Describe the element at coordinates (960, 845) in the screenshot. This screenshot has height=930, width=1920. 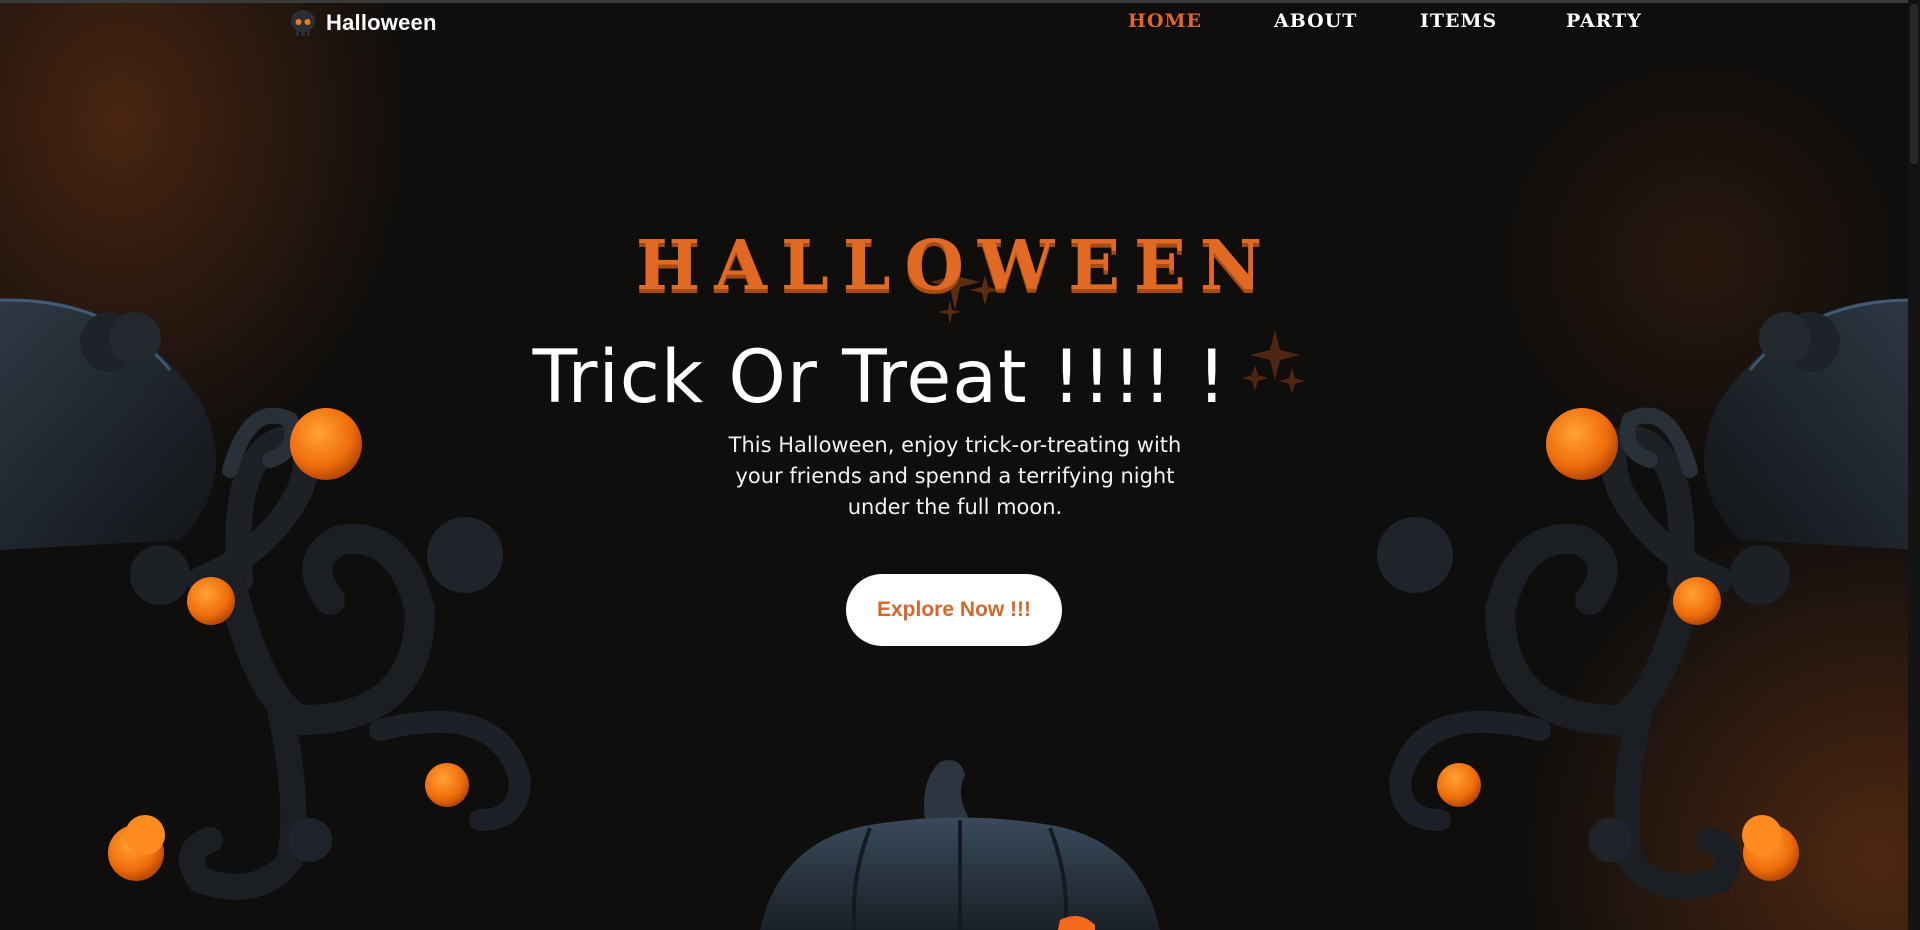
I see `pumpkin` at that location.